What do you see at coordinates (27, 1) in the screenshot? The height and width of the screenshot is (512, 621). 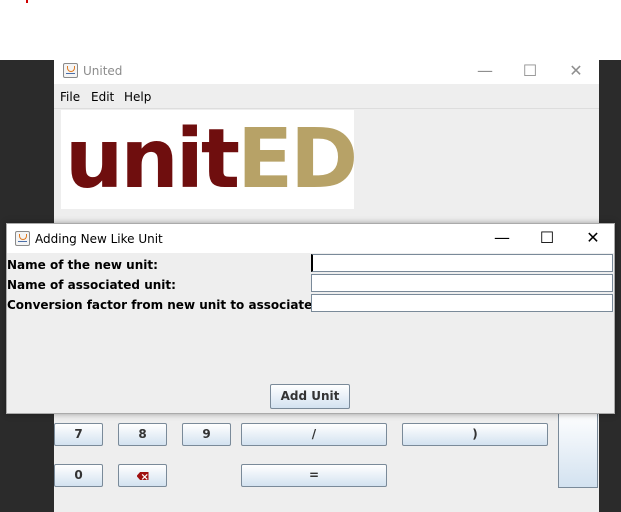 I see `cursor-mark` at bounding box center [27, 1].